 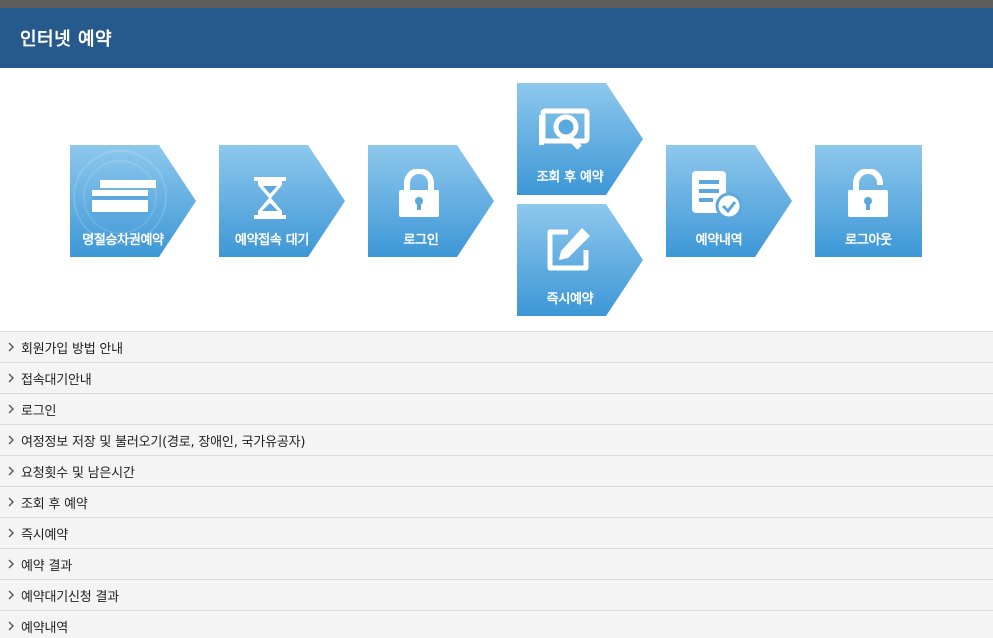 I want to click on edit-icon, so click(x=568, y=249).